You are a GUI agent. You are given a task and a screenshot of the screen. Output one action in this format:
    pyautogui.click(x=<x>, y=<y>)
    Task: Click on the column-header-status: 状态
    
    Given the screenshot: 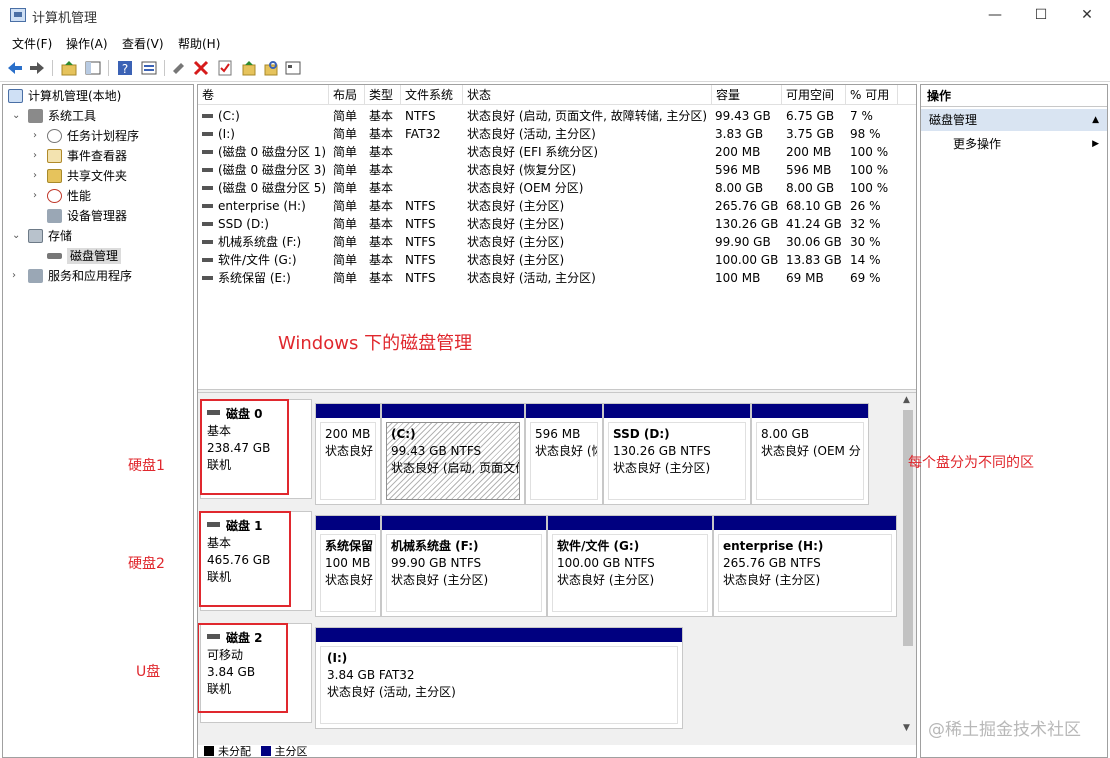 What is the action you would take?
    pyautogui.click(x=587, y=95)
    